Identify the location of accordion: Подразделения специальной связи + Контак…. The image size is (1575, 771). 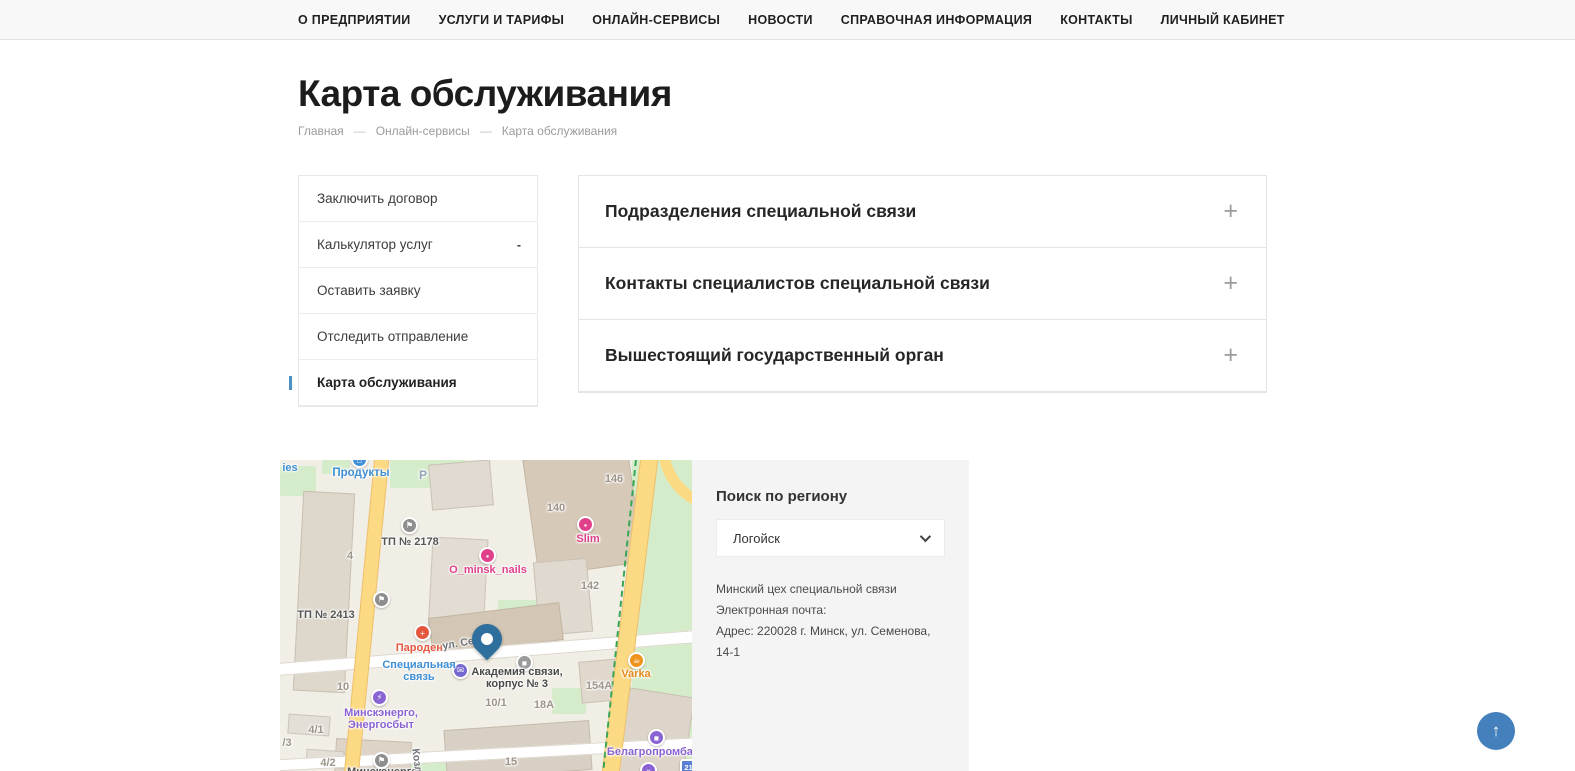
(922, 284).